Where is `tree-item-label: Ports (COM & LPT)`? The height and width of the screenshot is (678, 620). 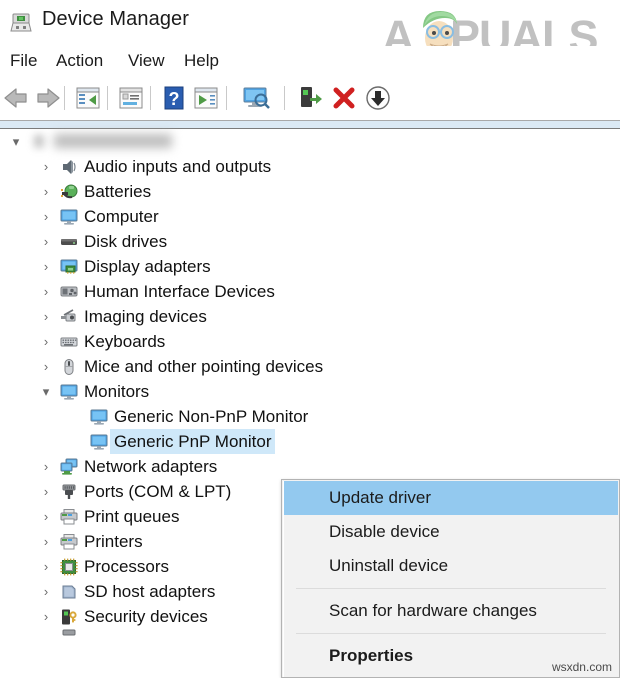
tree-item-label: Ports (COM & LPT) is located at coordinates (158, 491).